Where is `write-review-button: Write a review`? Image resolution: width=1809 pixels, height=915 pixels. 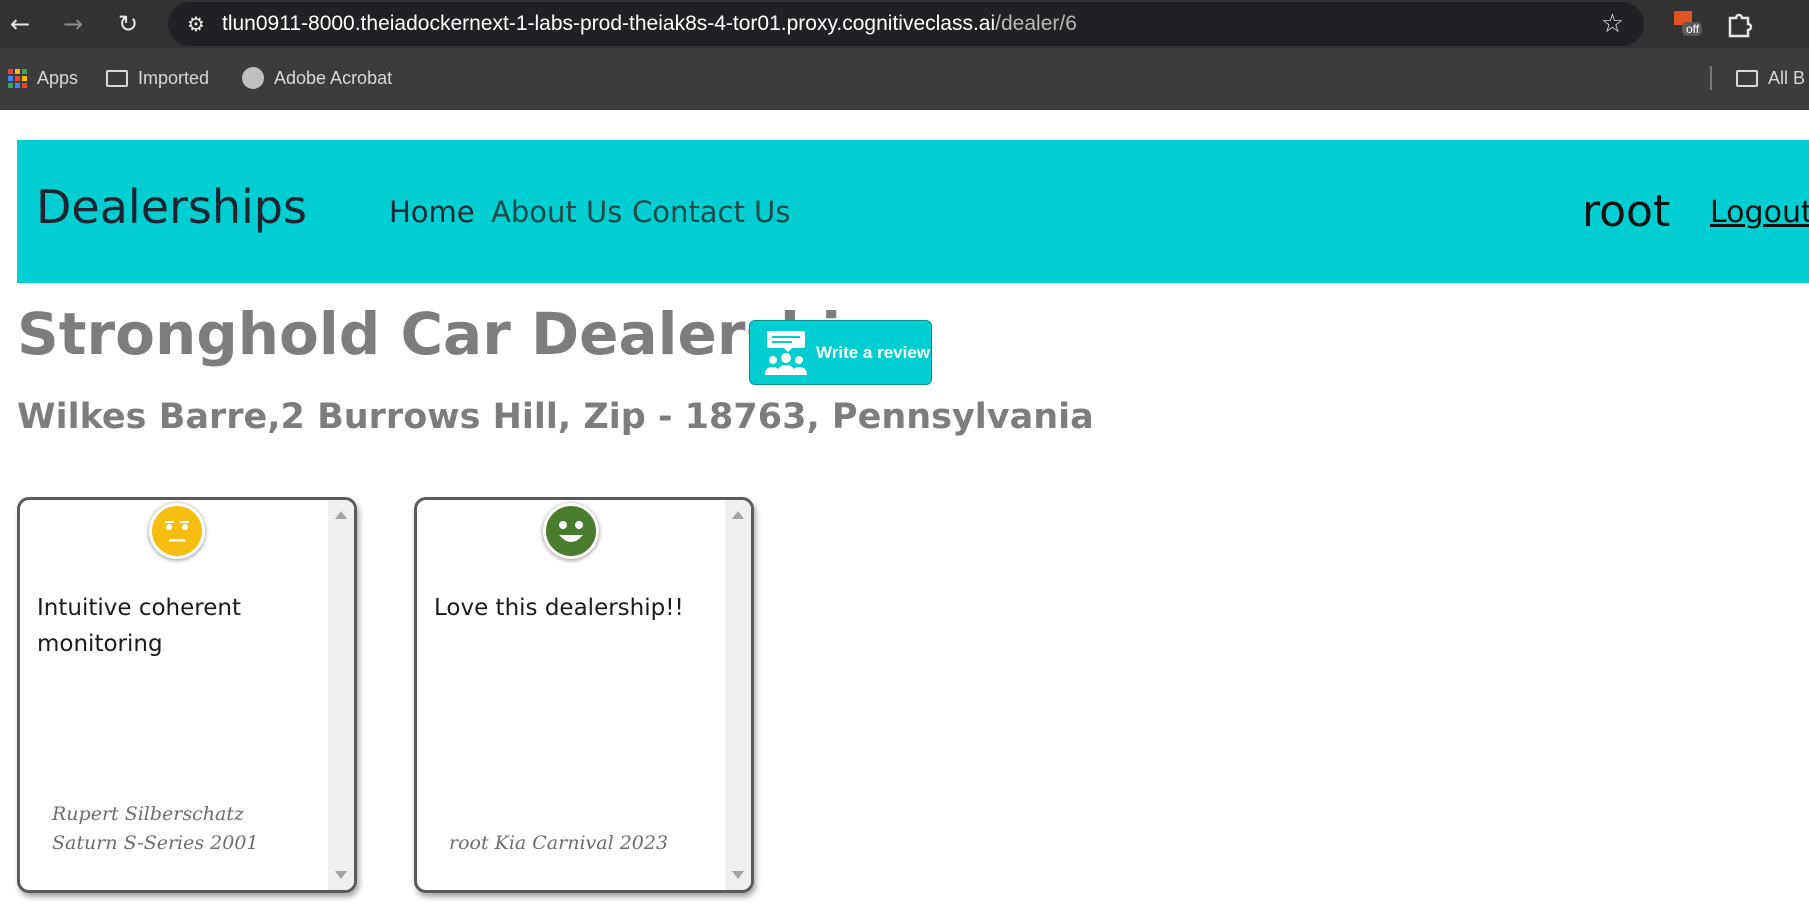
write-review-button: Write a review is located at coordinates (840, 352).